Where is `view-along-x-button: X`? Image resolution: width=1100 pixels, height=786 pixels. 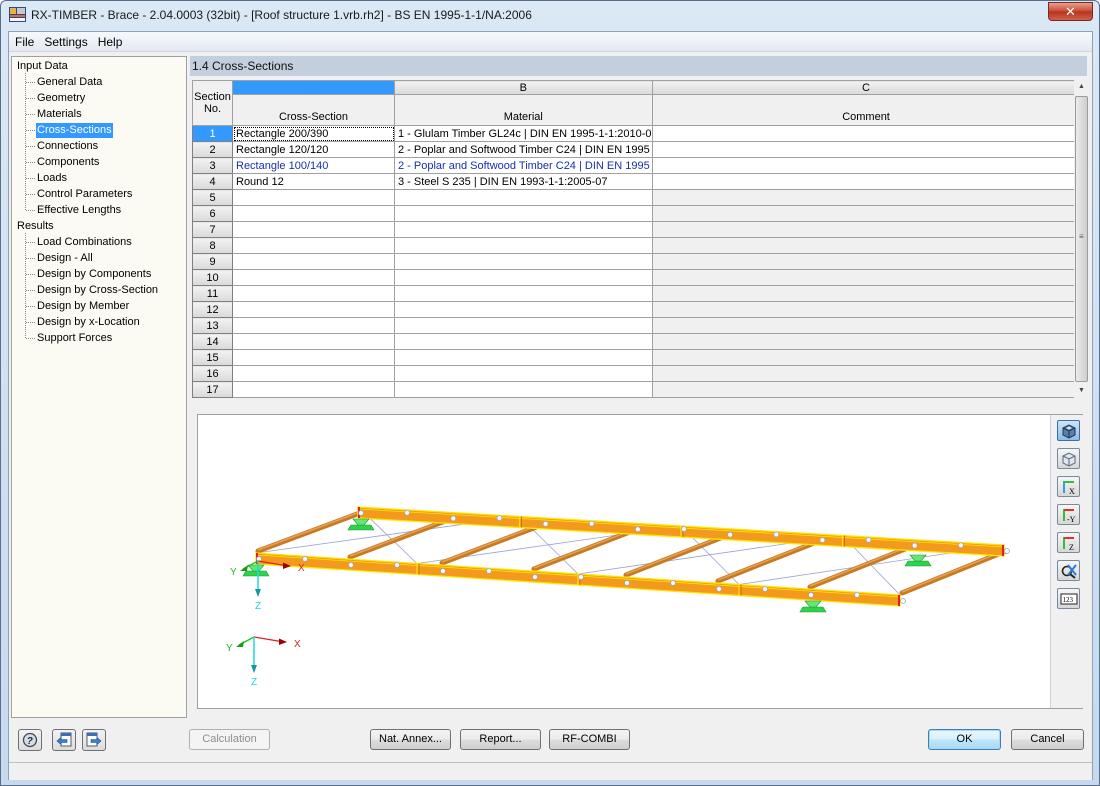 view-along-x-button: X is located at coordinates (1068, 486).